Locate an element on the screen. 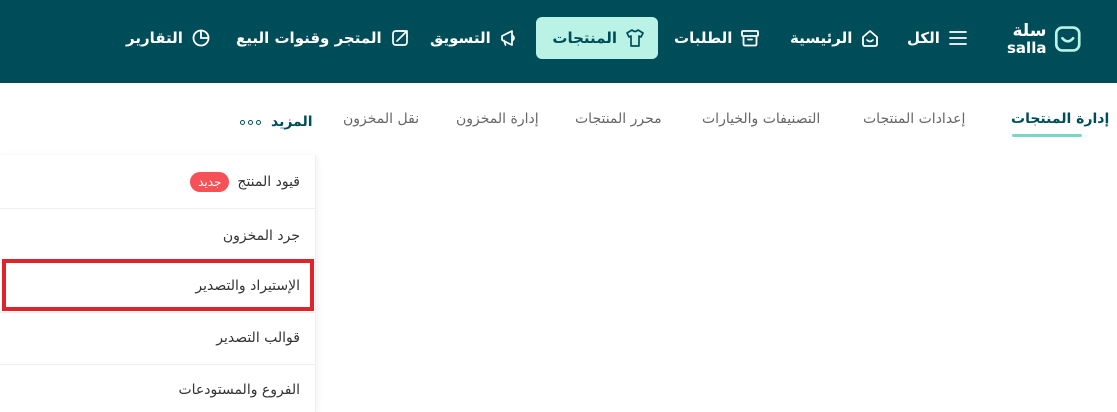 This screenshot has height=412, width=1117. nav-all-label: الكل is located at coordinates (923, 38).